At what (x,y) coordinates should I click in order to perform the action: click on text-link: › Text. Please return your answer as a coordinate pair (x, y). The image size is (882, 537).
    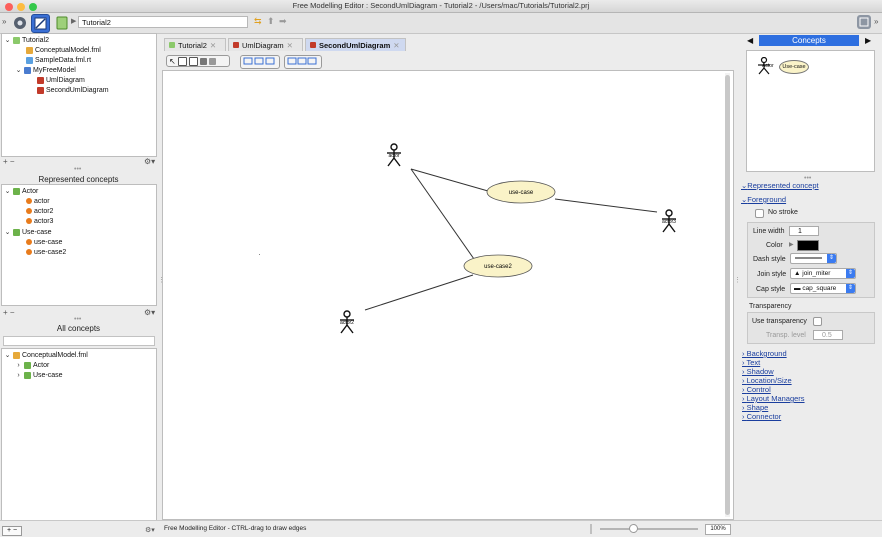
    Looking at the image, I should click on (751, 362).